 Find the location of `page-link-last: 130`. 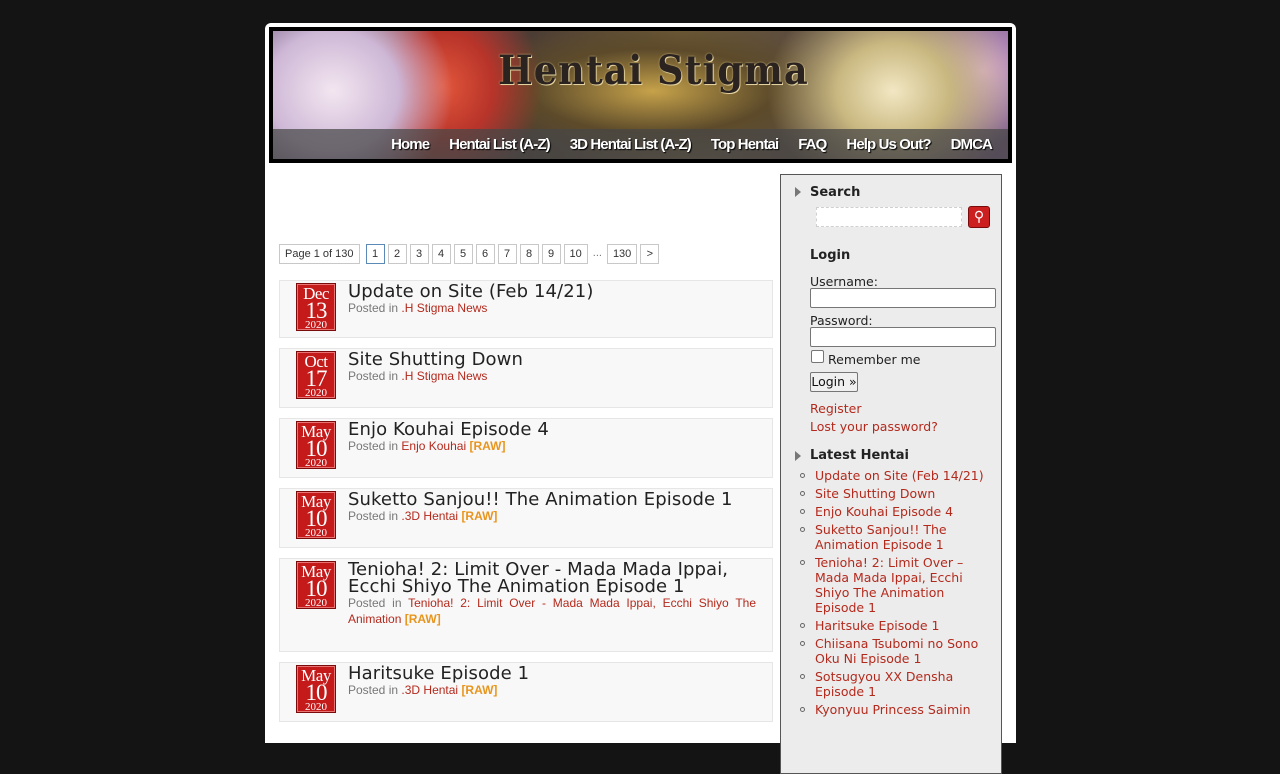

page-link-last: 130 is located at coordinates (622, 254).